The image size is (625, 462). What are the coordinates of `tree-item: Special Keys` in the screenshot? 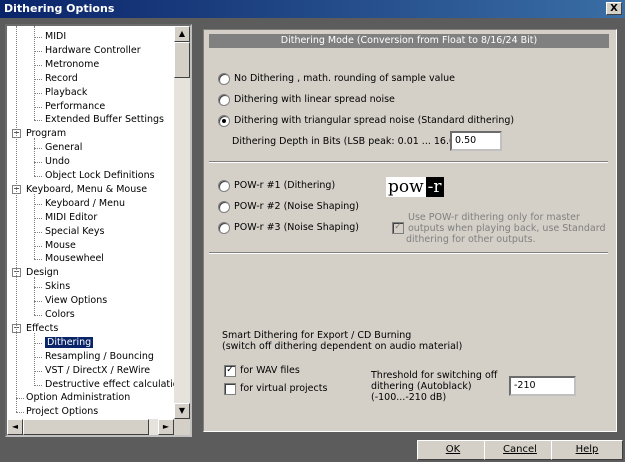 It's located at (74, 231).